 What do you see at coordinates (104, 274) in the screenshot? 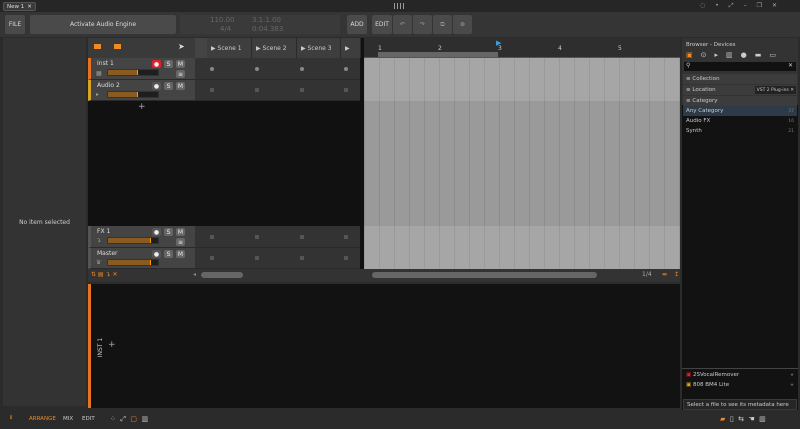
I see `footer-tools: ⇅ ▤ ↴ ✕` at bounding box center [104, 274].